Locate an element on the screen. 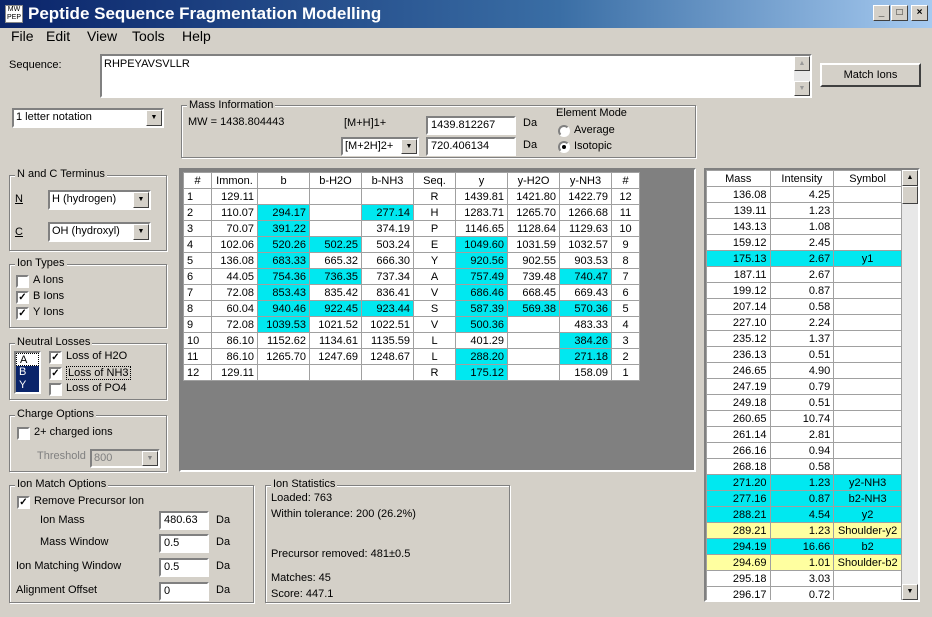 This screenshot has height=617, width=932. mass-window-field: 0.5 is located at coordinates (184, 543).